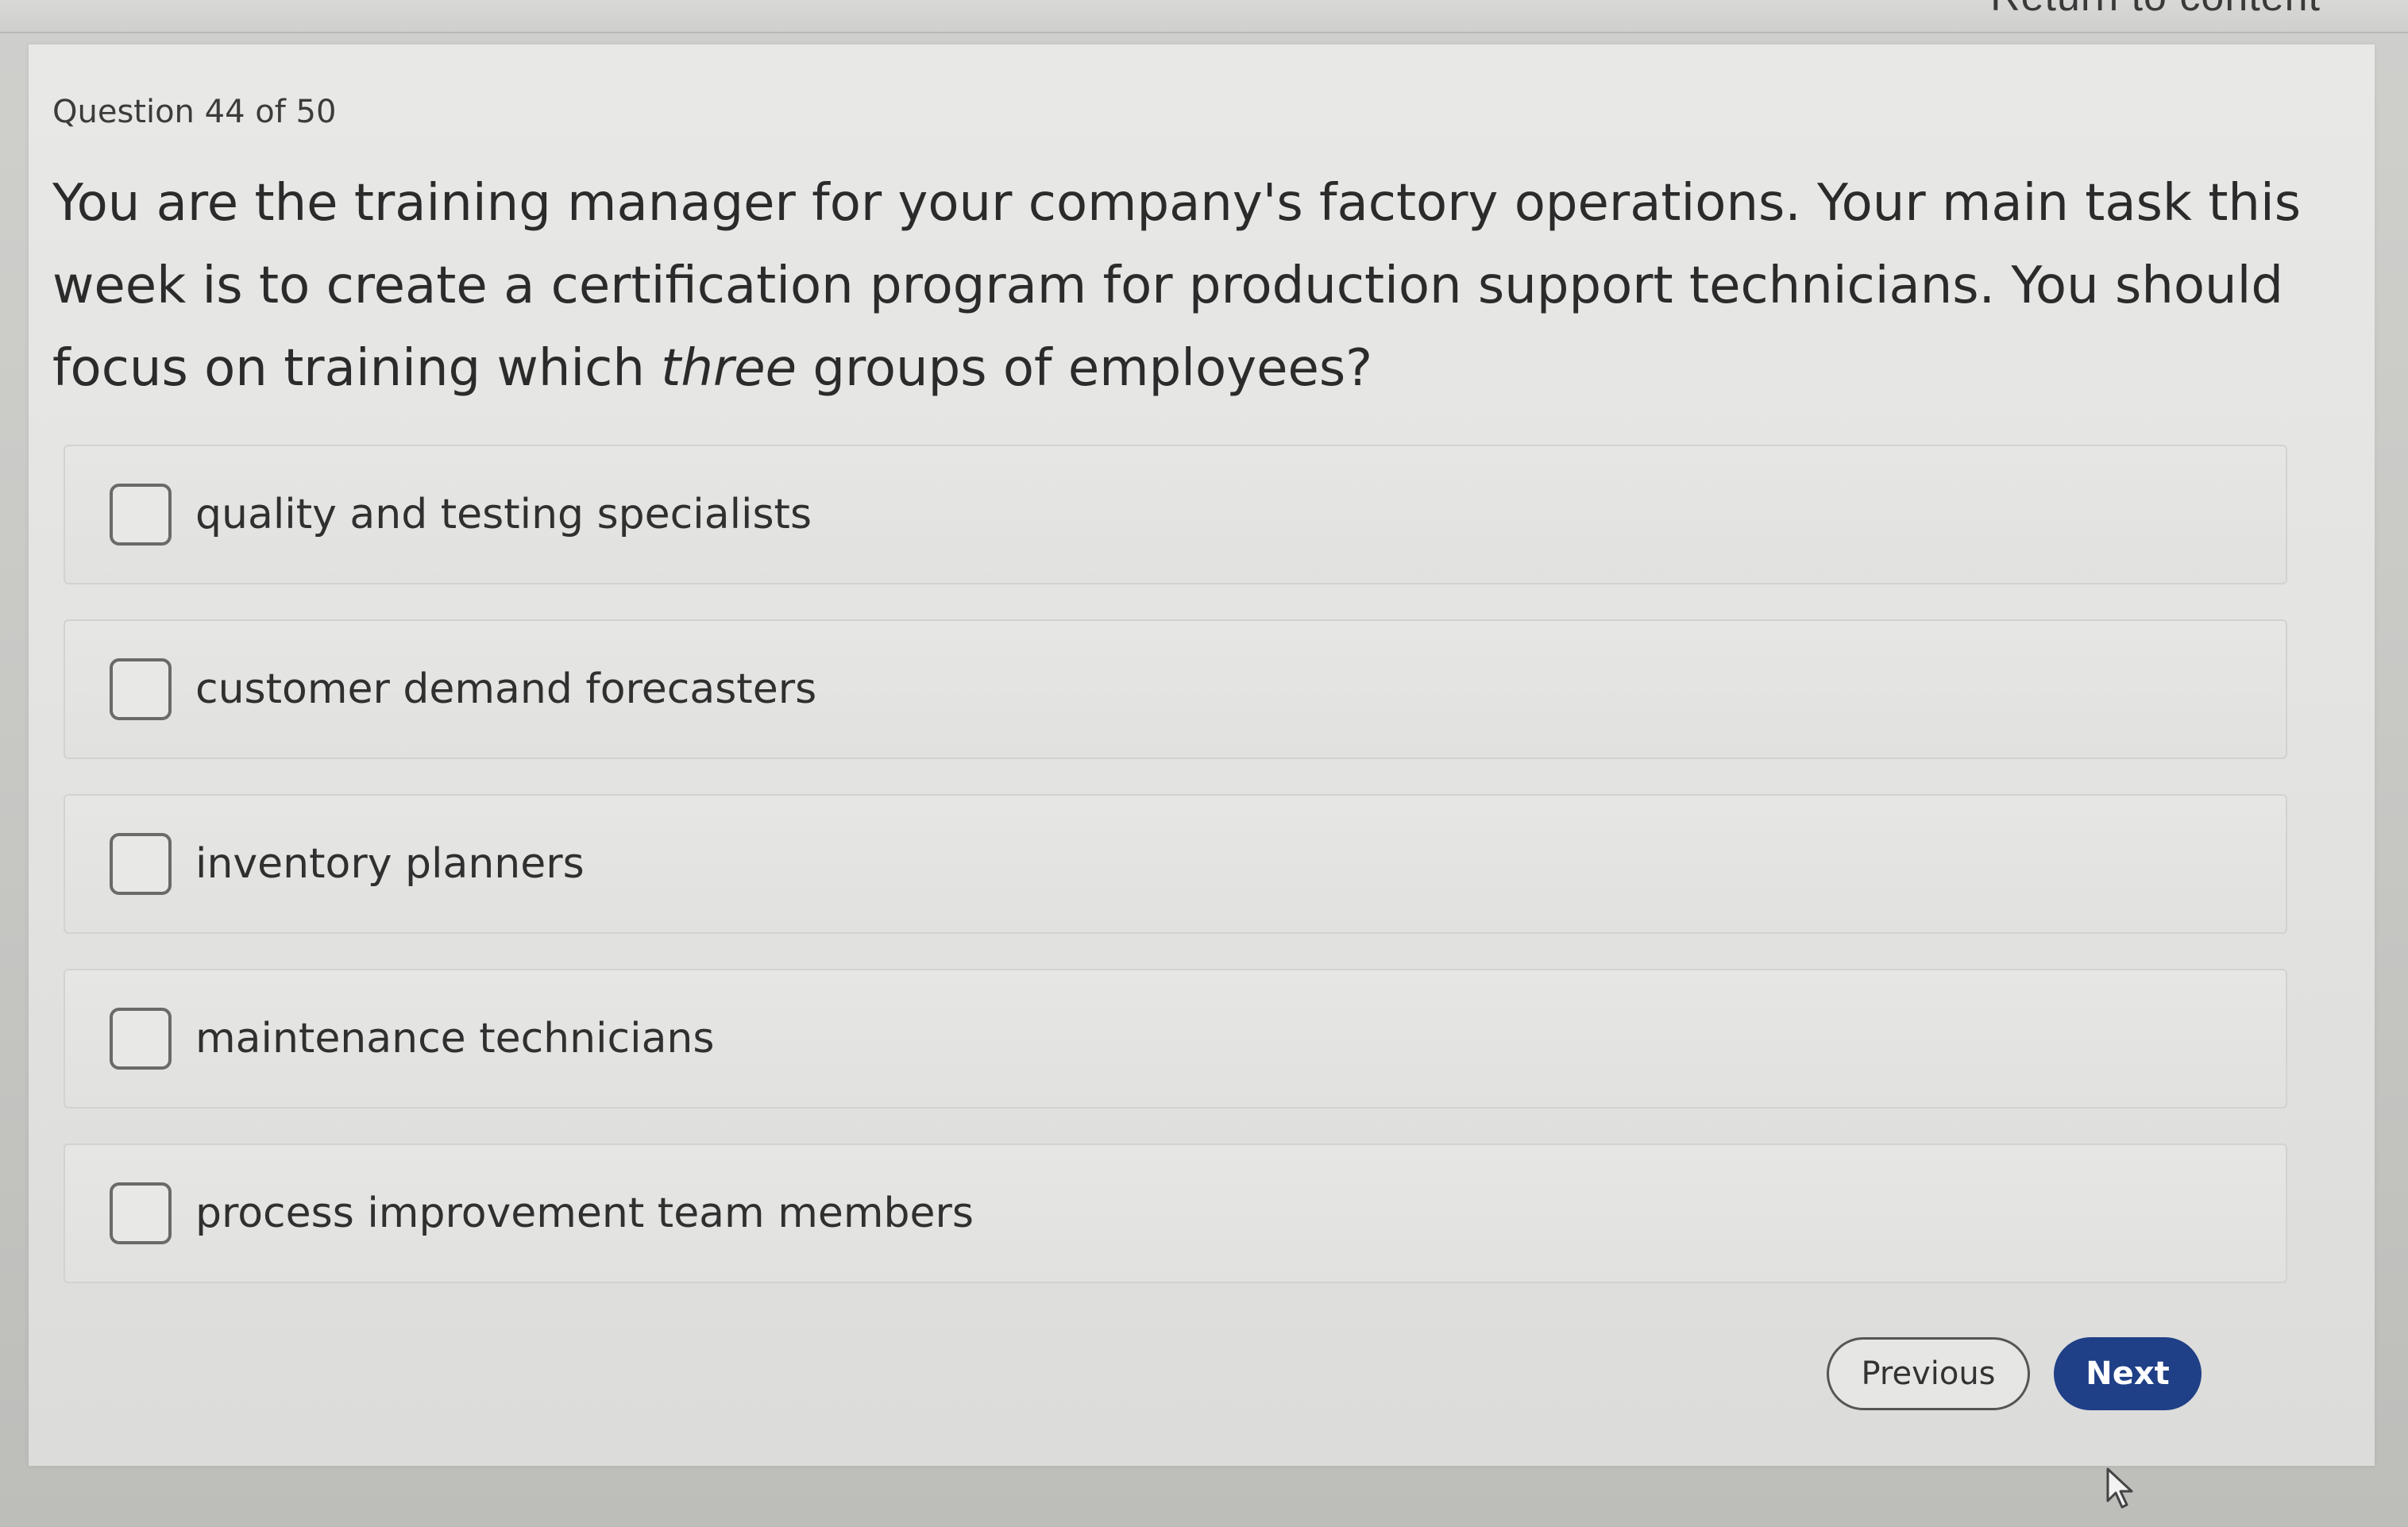  I want to click on answer-option: inventory planners, so click(1175, 864).